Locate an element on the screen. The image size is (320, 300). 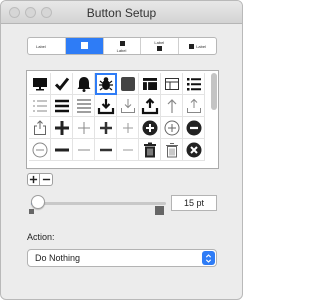
plus-icon is located at coordinates (33, 179).